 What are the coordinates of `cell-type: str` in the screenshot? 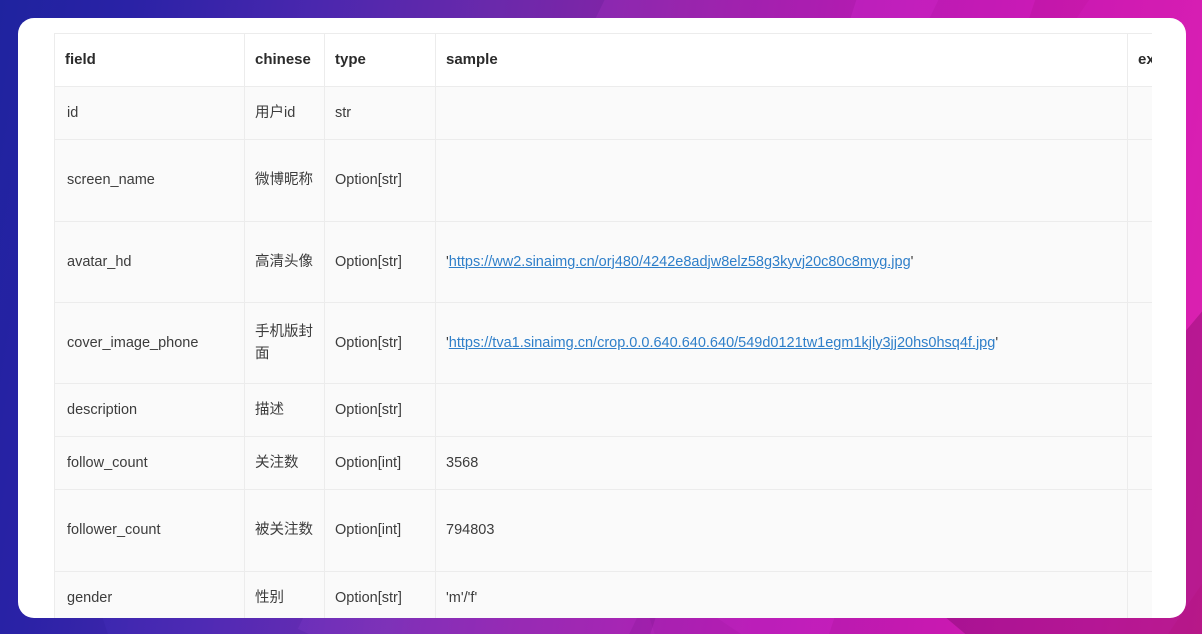 It's located at (380, 113).